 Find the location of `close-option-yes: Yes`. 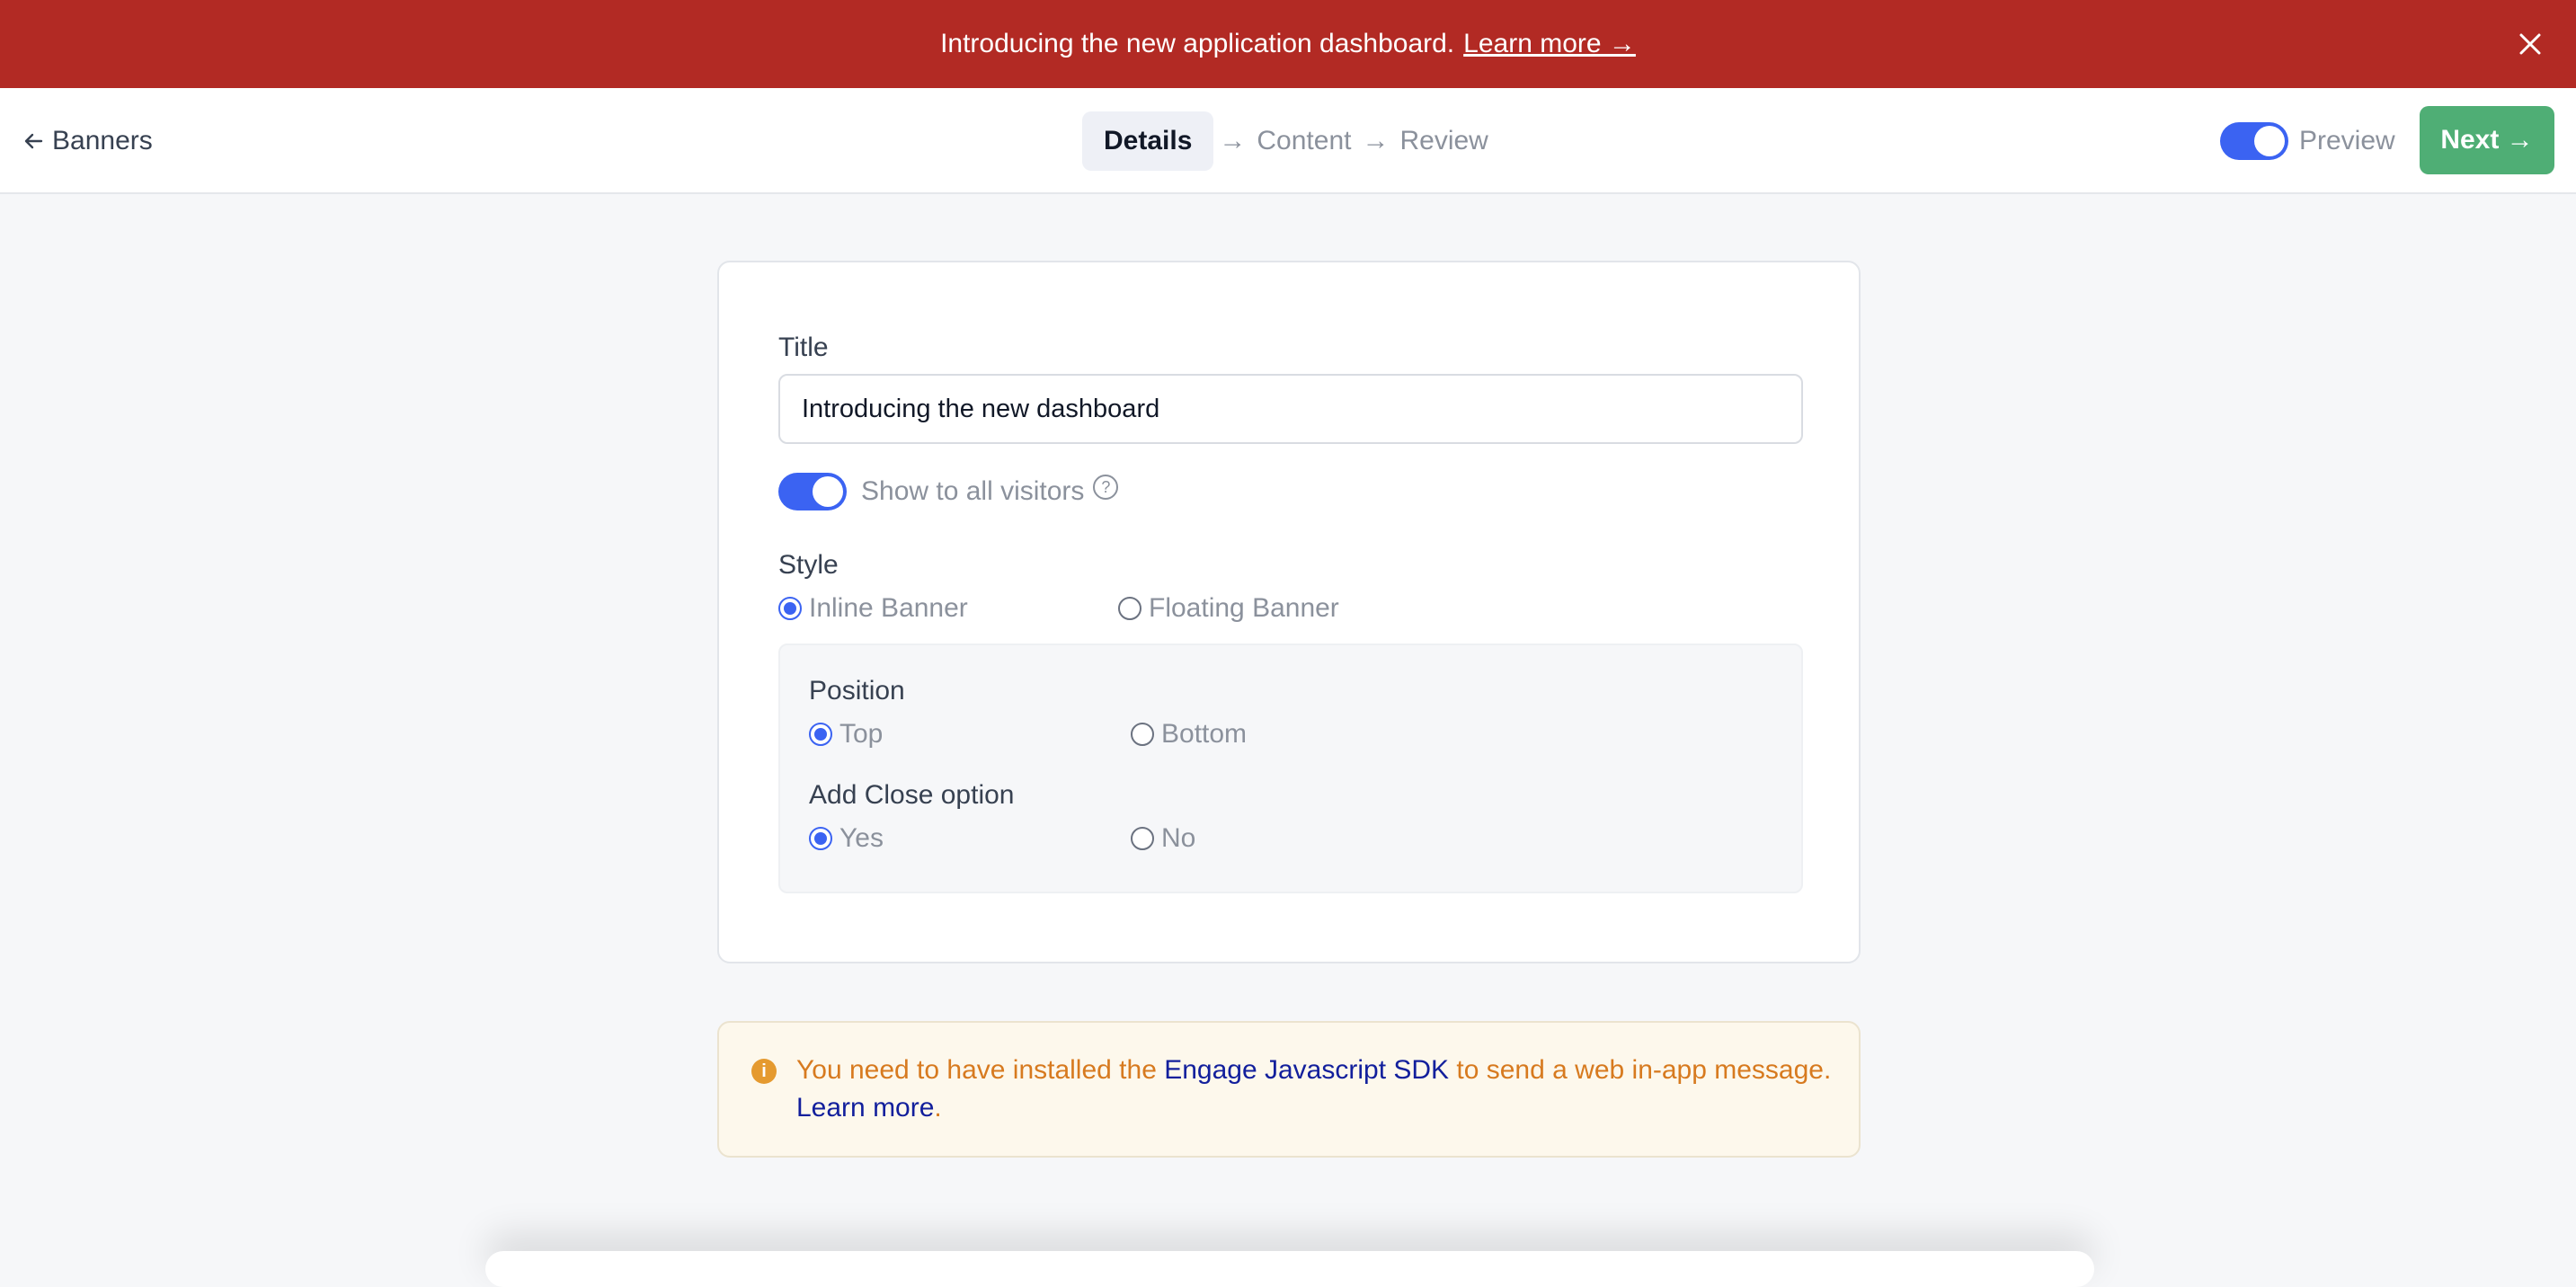

close-option-yes: Yes is located at coordinates (846, 838).